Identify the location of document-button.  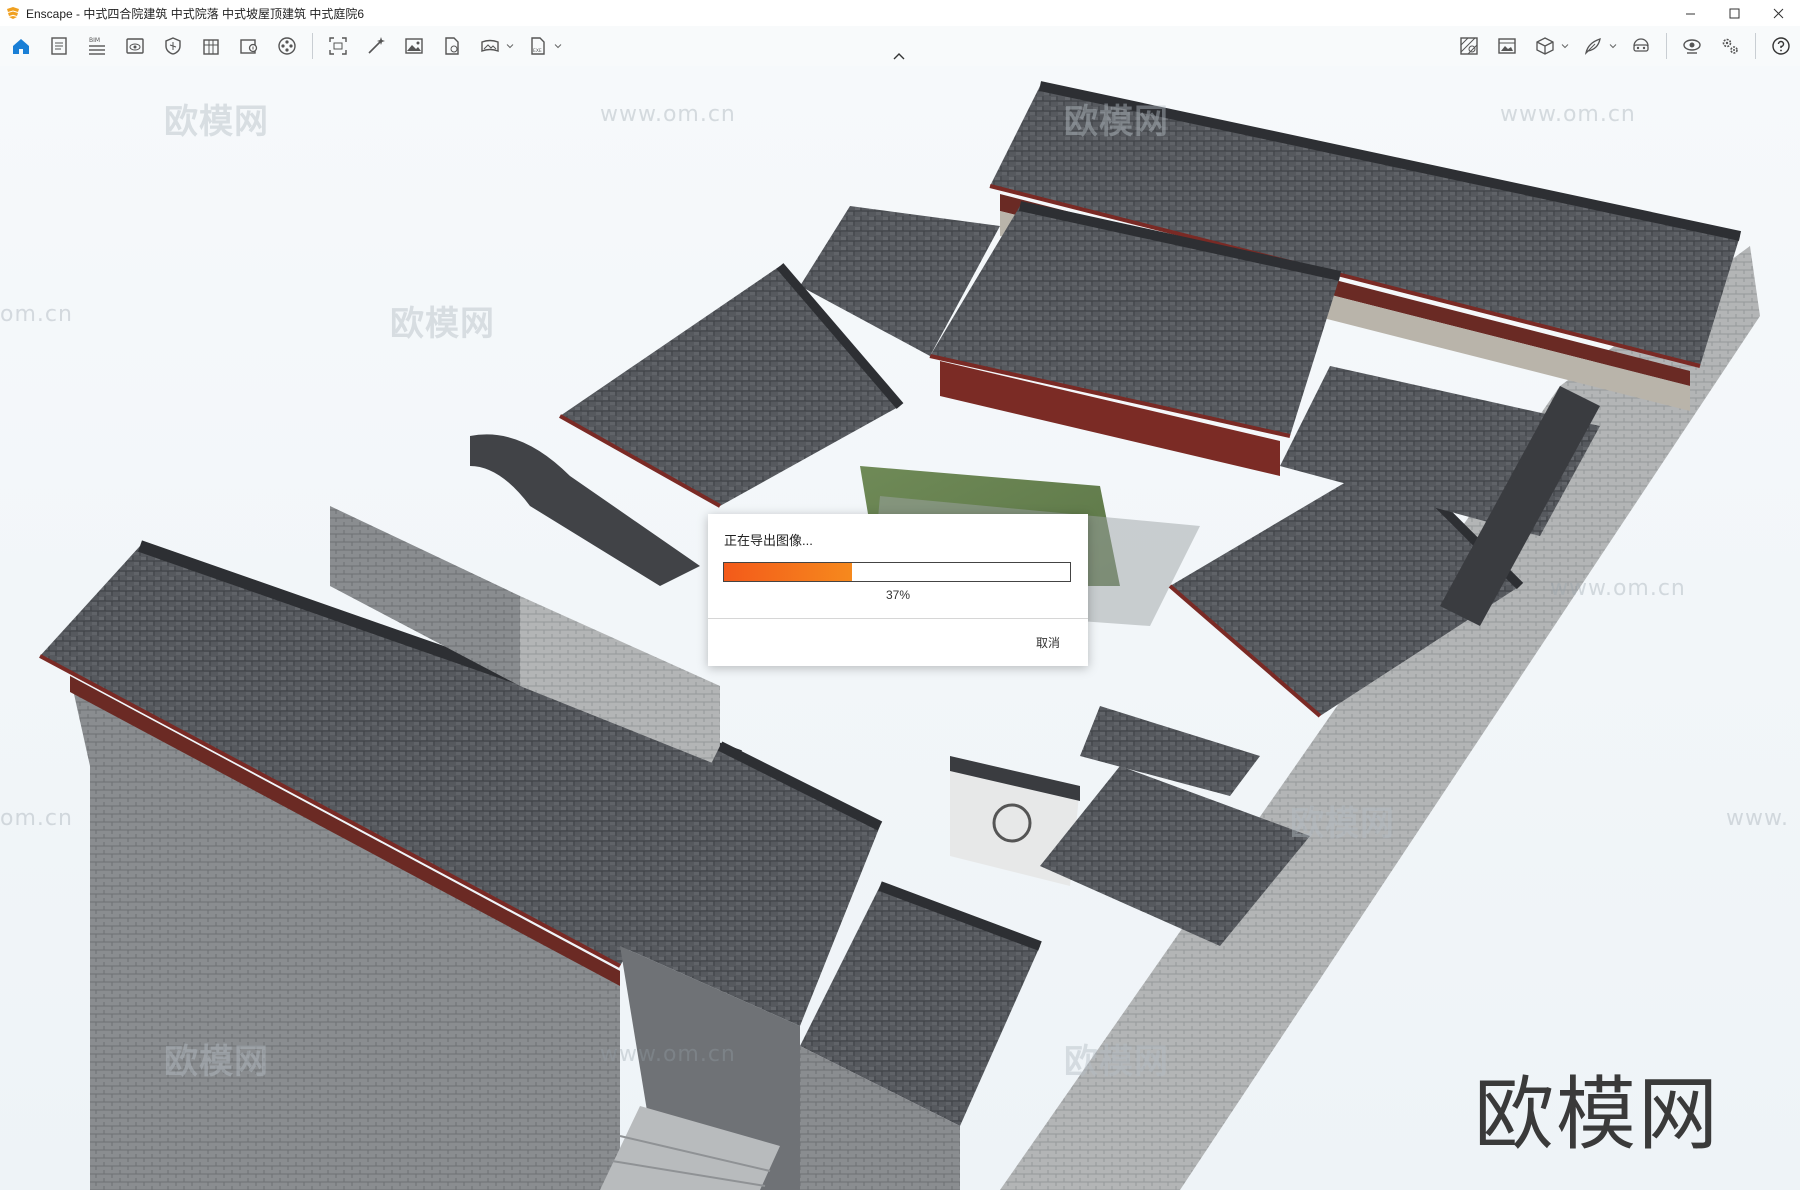
(59, 46).